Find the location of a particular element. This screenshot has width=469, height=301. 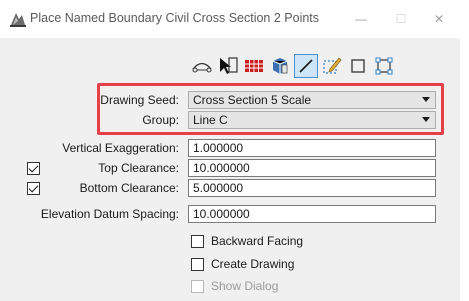

app-icon is located at coordinates (18, 19).